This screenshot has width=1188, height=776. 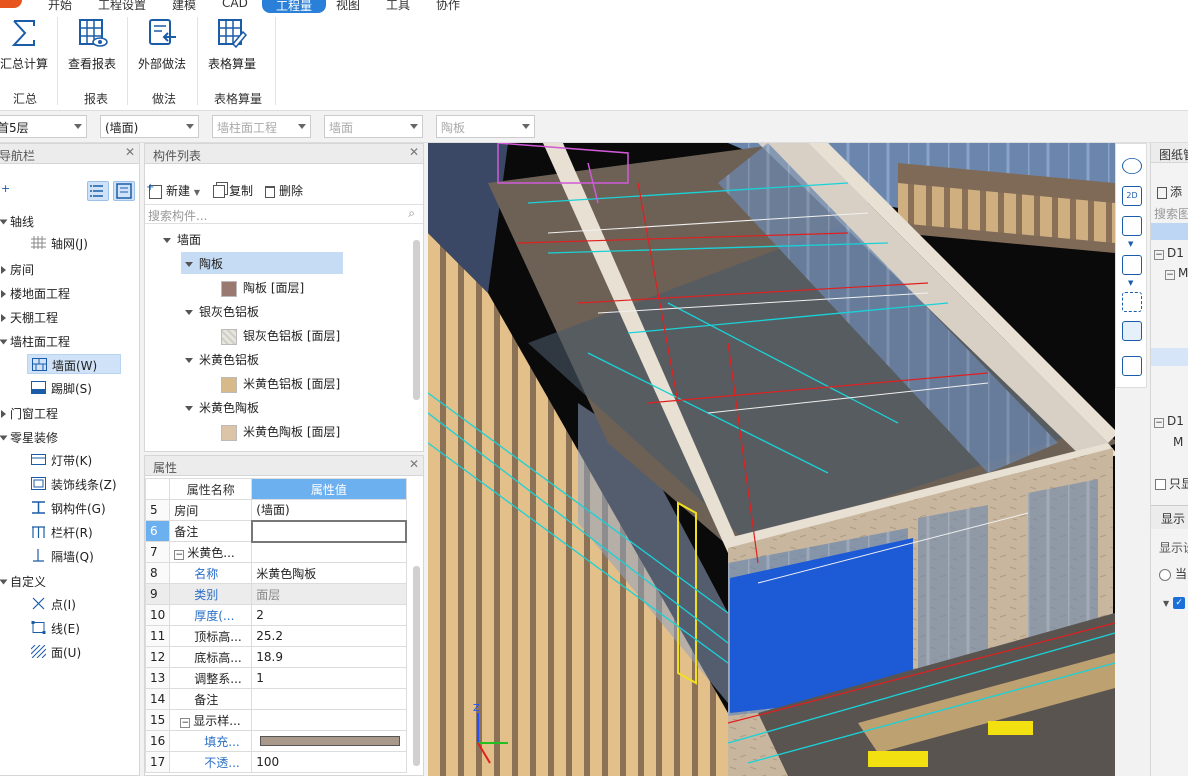 What do you see at coordinates (276, 636) in the screenshot?
I see `table-row: 11 顶标高... 25.2` at bounding box center [276, 636].